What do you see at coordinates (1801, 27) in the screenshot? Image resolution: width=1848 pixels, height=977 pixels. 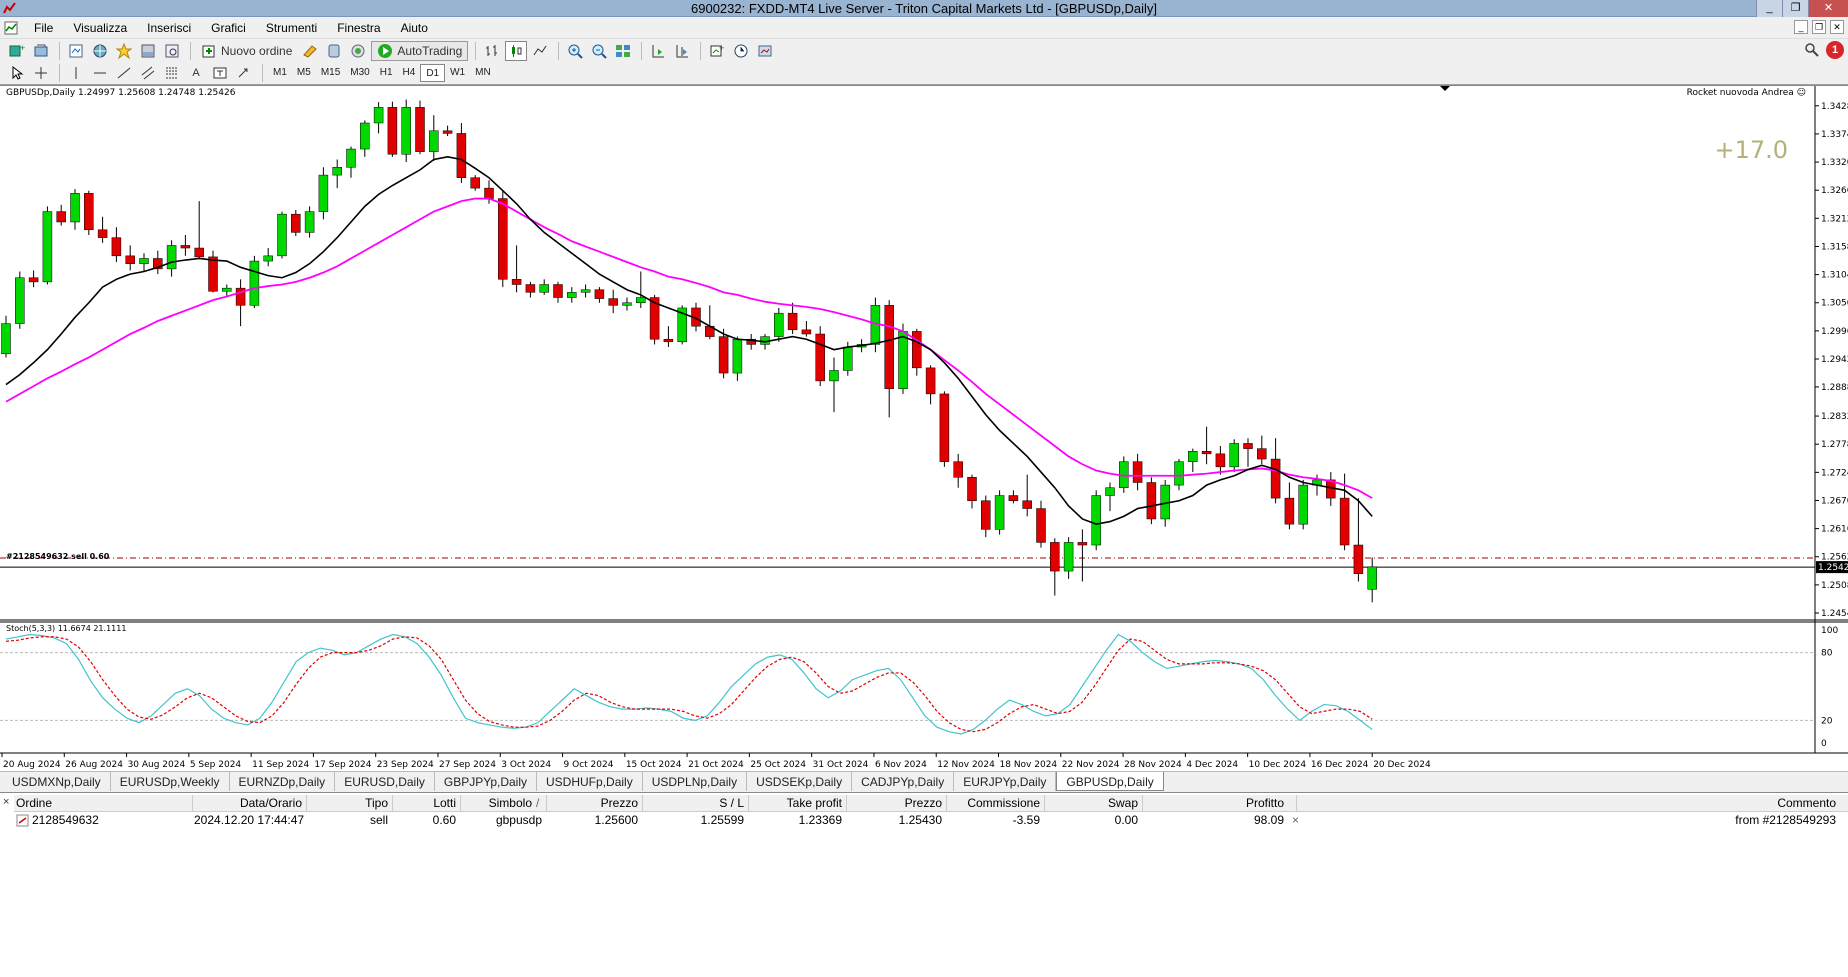 I see `mdi-minimize-button: _` at bounding box center [1801, 27].